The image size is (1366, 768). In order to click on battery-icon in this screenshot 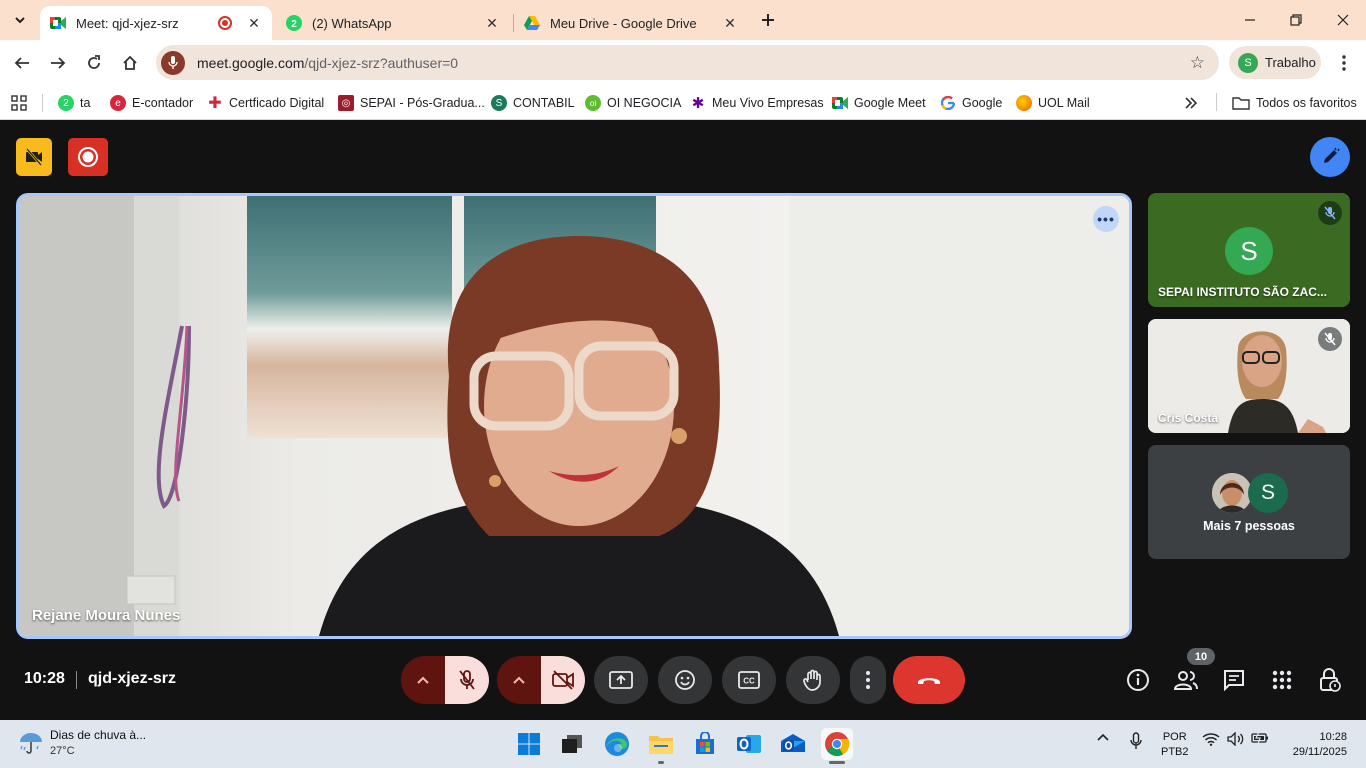, I will do `click(1260, 738)`.